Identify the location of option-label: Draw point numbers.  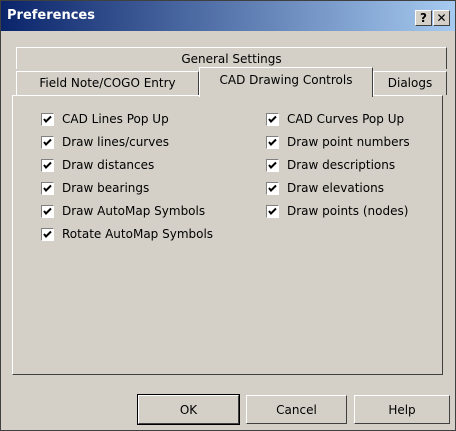
(348, 142).